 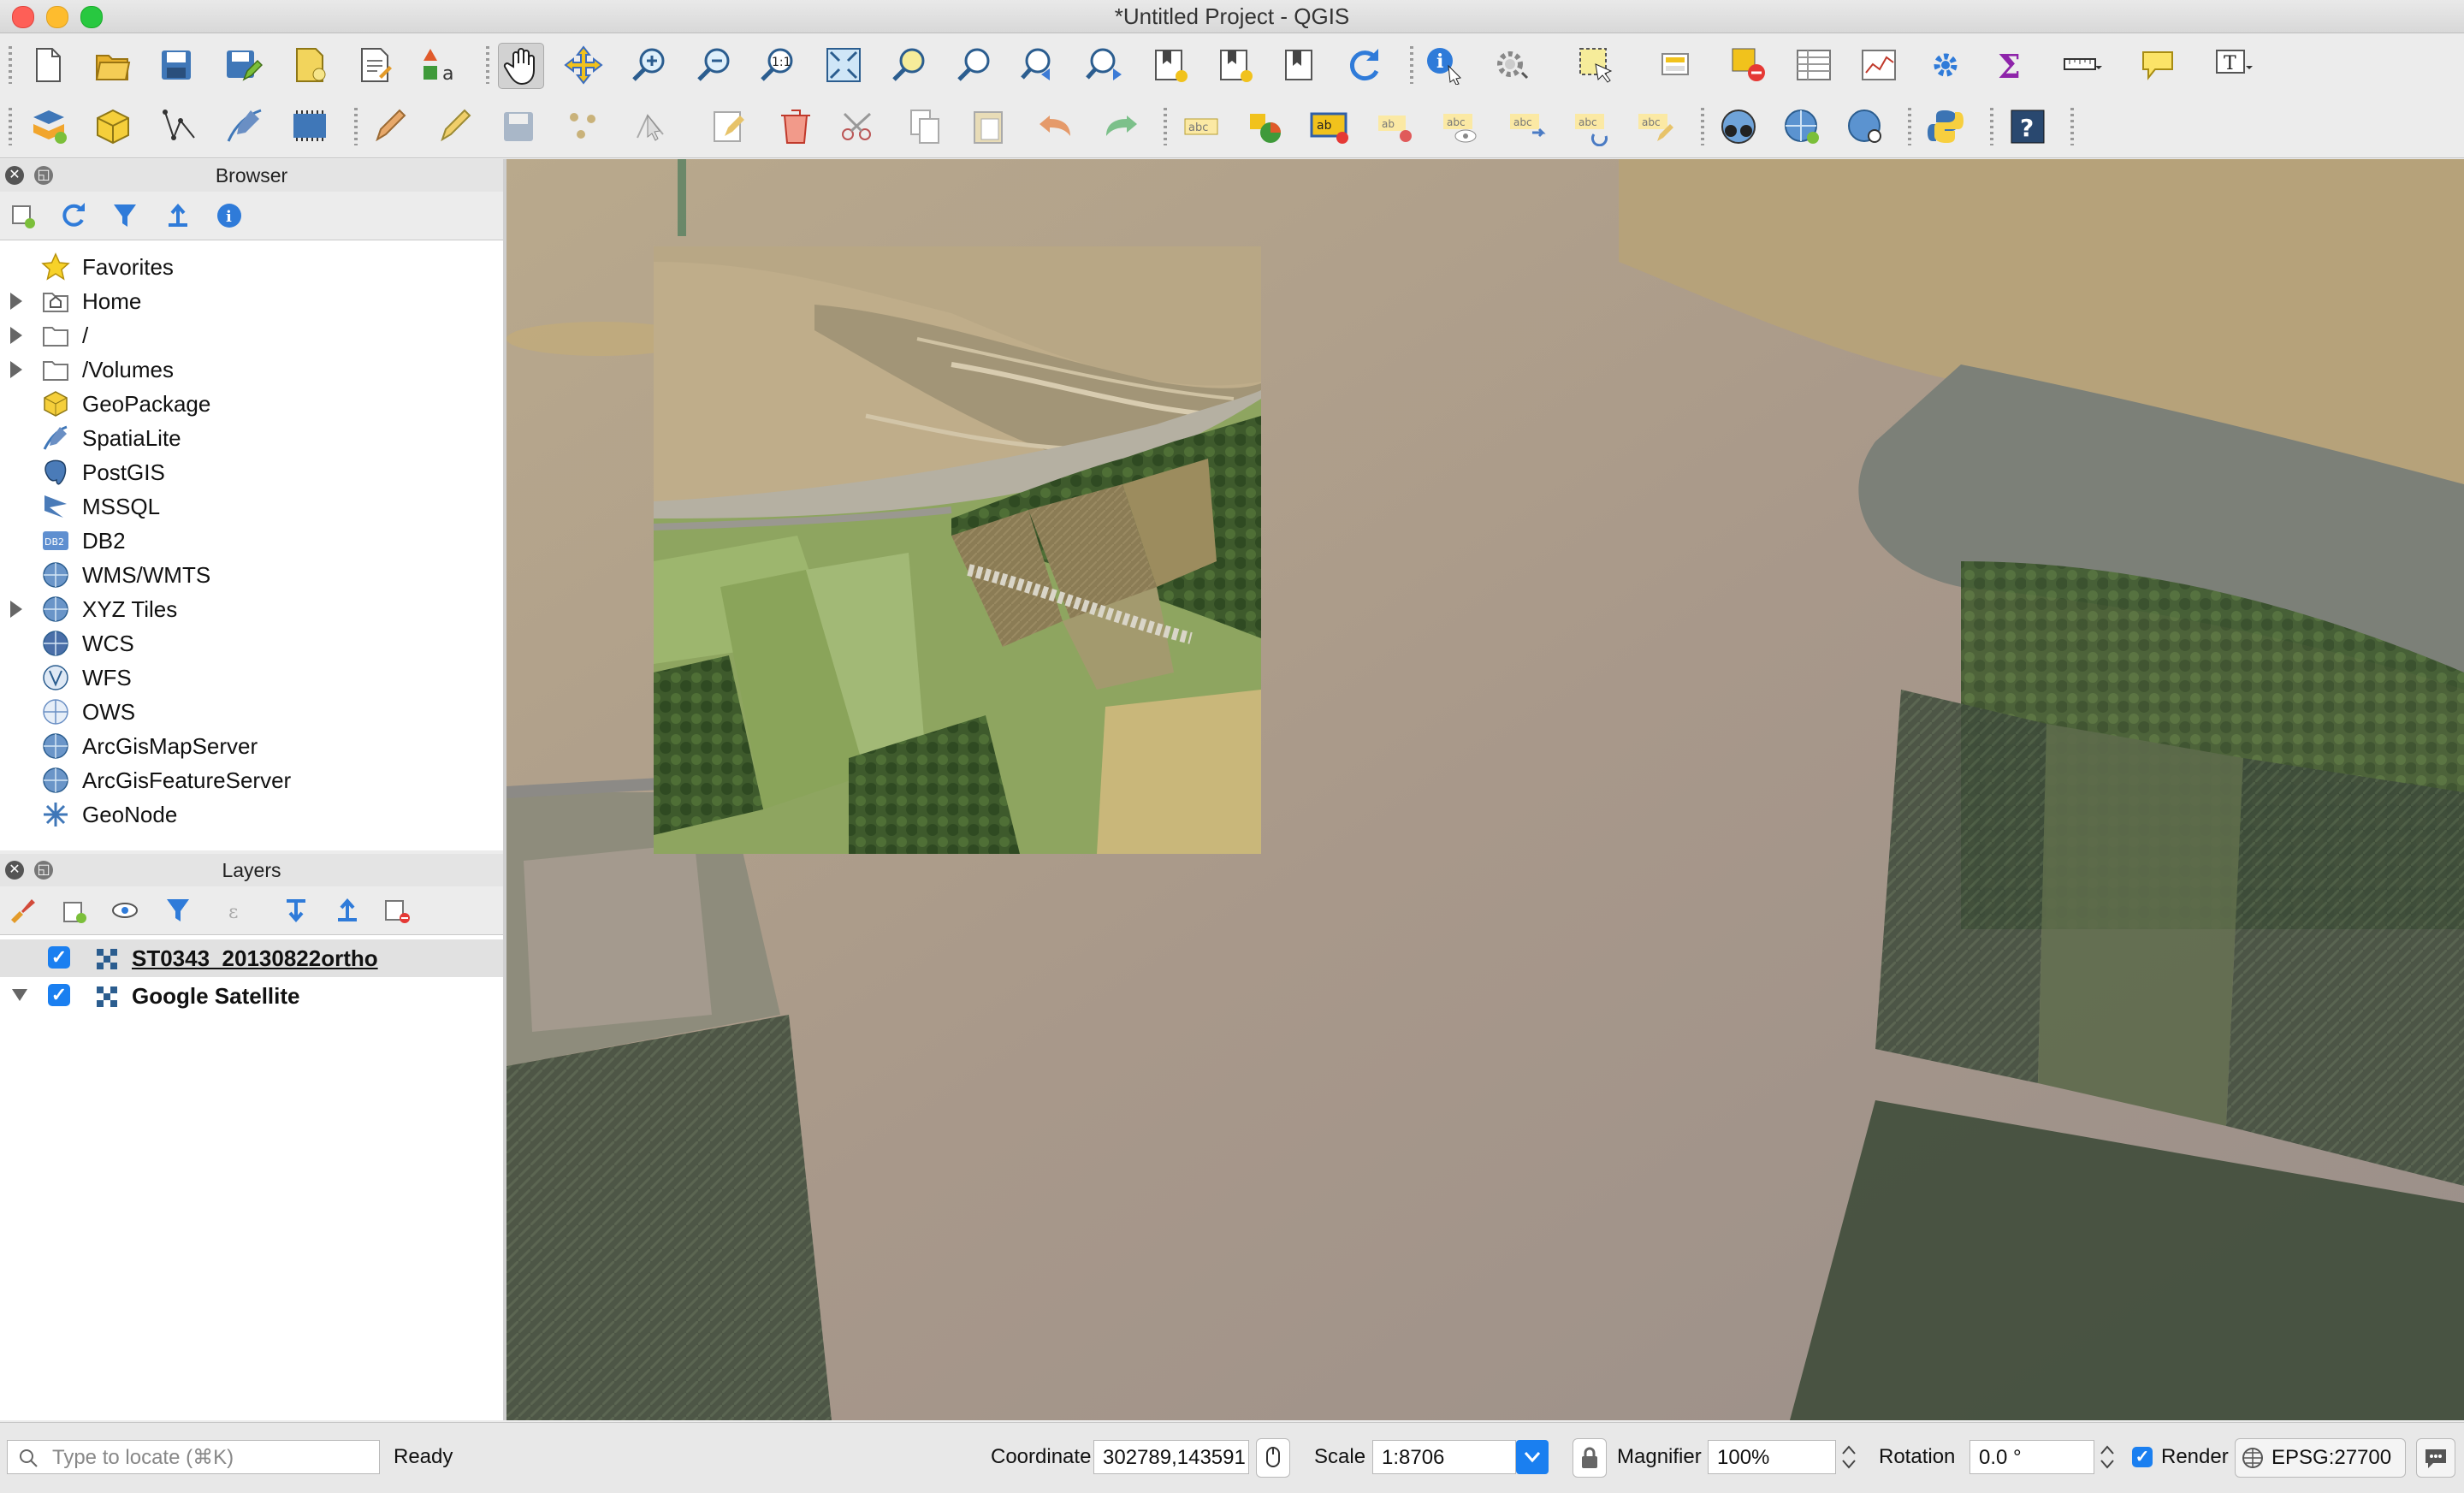 I want to click on digitize-line-icon, so click(x=244, y=126).